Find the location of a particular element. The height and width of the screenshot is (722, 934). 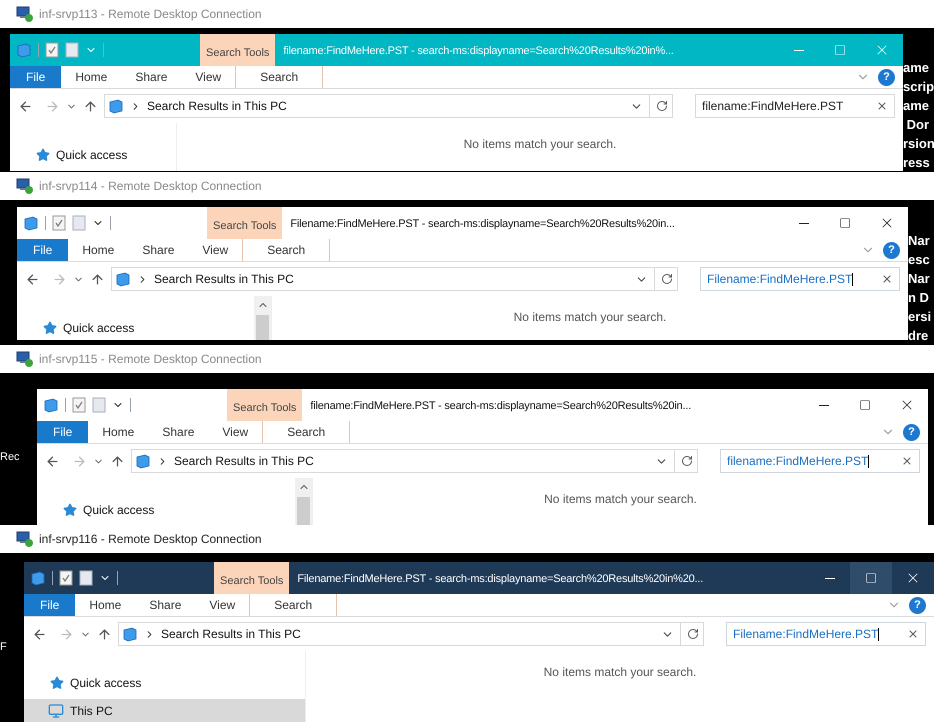

computer-icon is located at coordinates (56, 711).